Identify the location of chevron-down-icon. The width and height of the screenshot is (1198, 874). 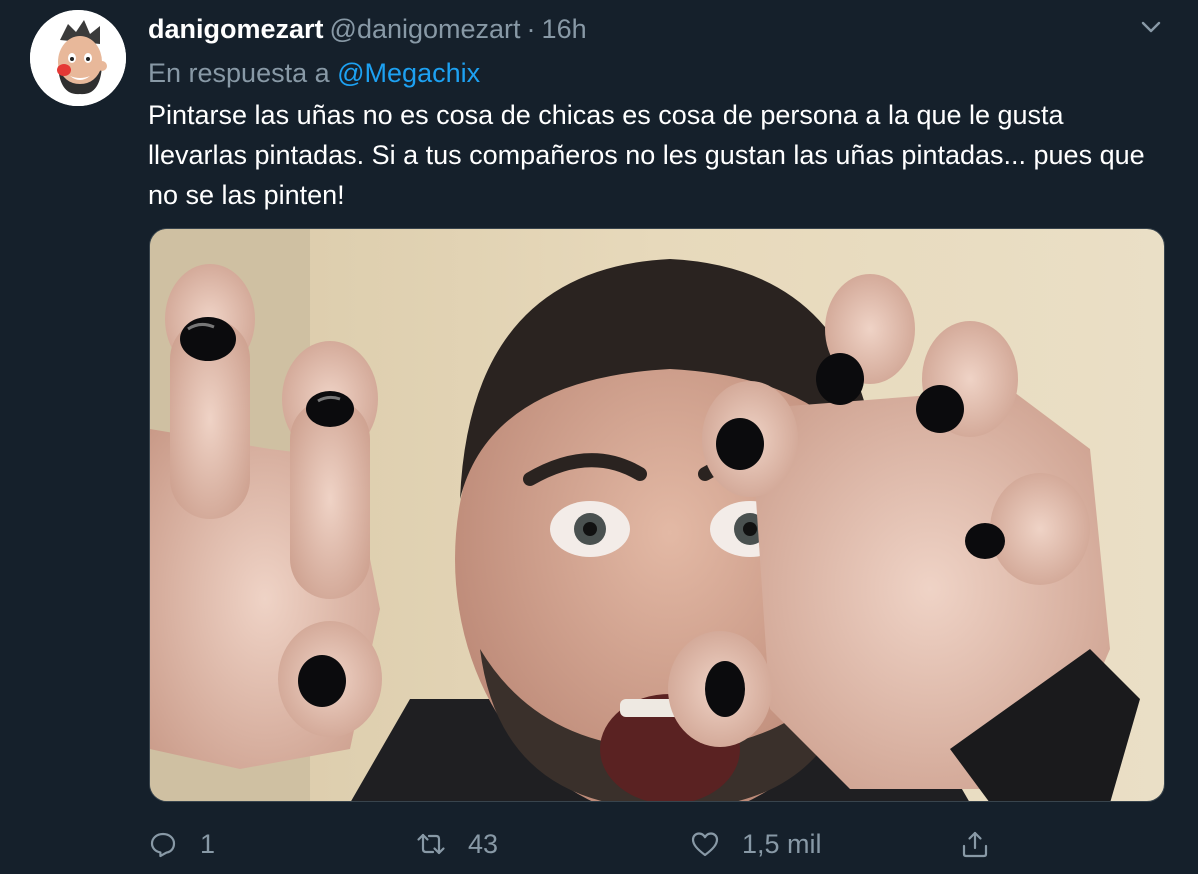
(1151, 27).